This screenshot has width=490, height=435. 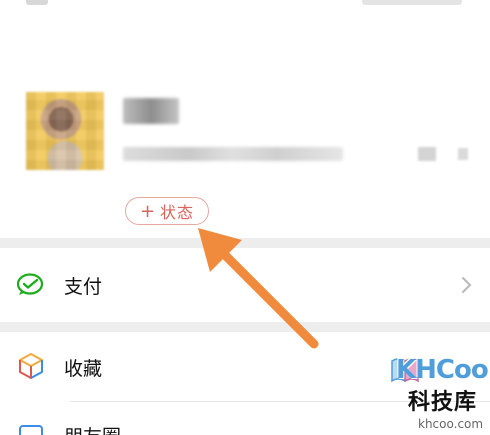 What do you see at coordinates (412, 2) in the screenshot?
I see `status-bar-right` at bounding box center [412, 2].